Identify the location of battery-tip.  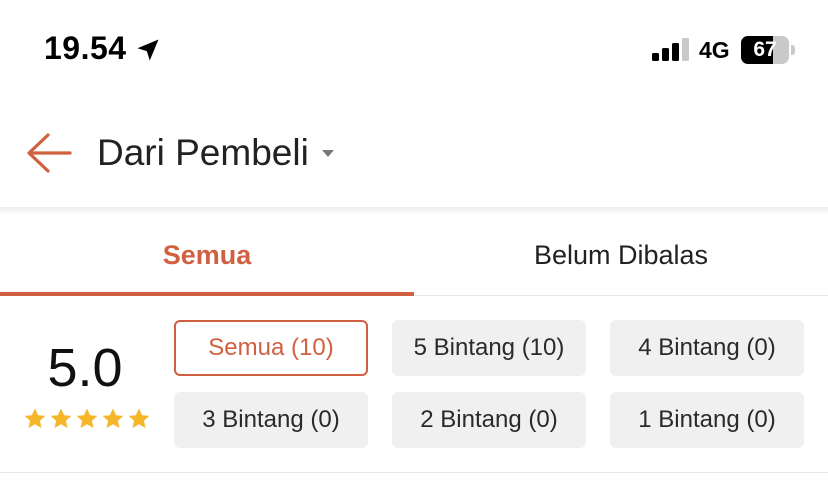
(793, 50).